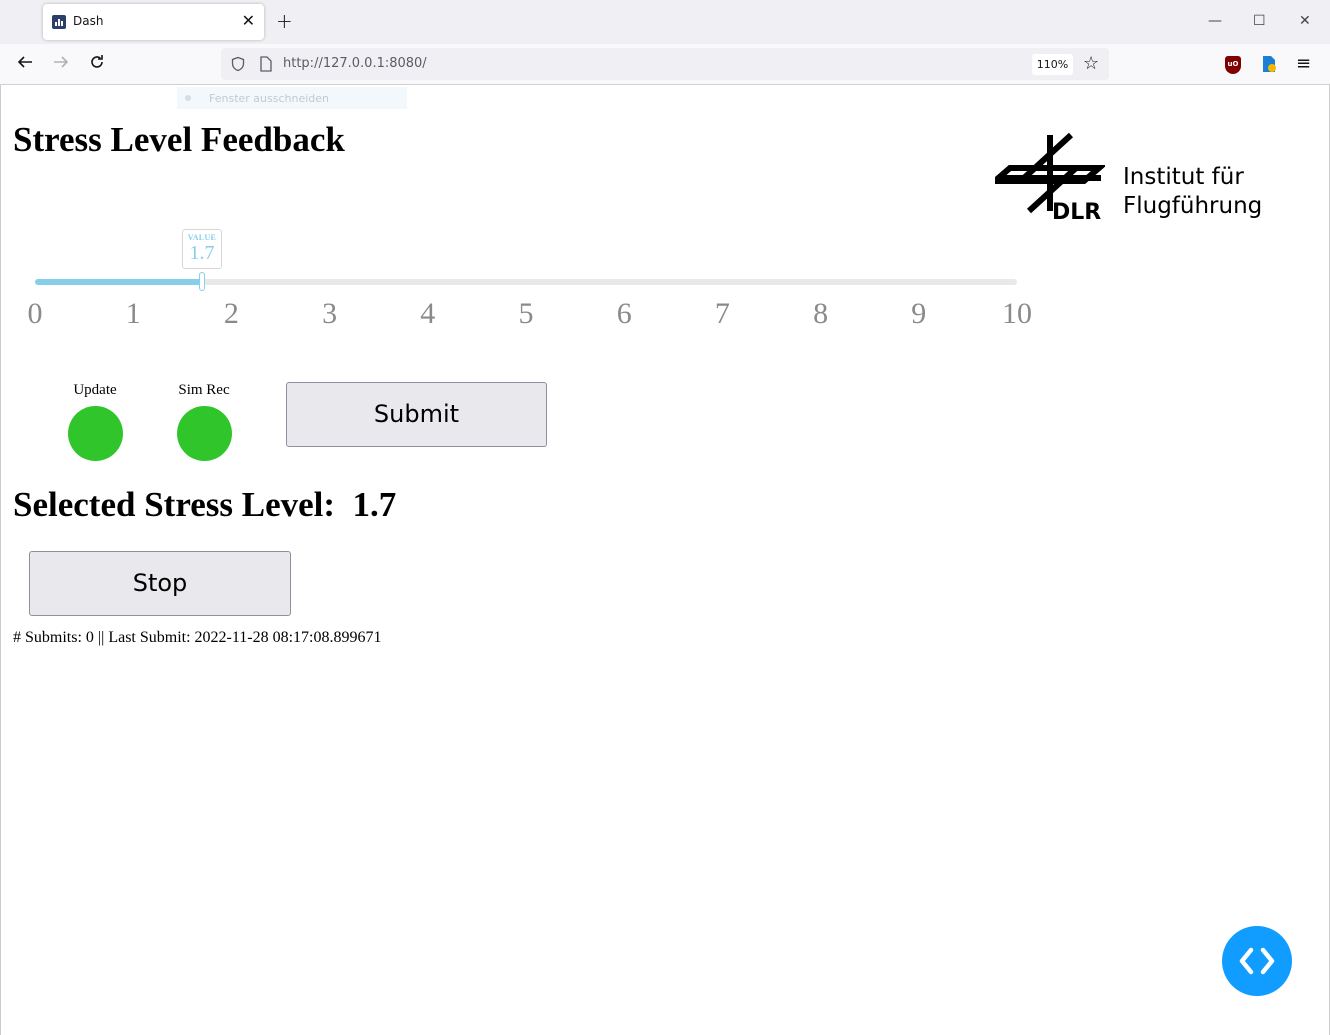 Image resolution: width=1330 pixels, height=1035 pixels. I want to click on stress-slider: VALUE 1.7, so click(526, 260).